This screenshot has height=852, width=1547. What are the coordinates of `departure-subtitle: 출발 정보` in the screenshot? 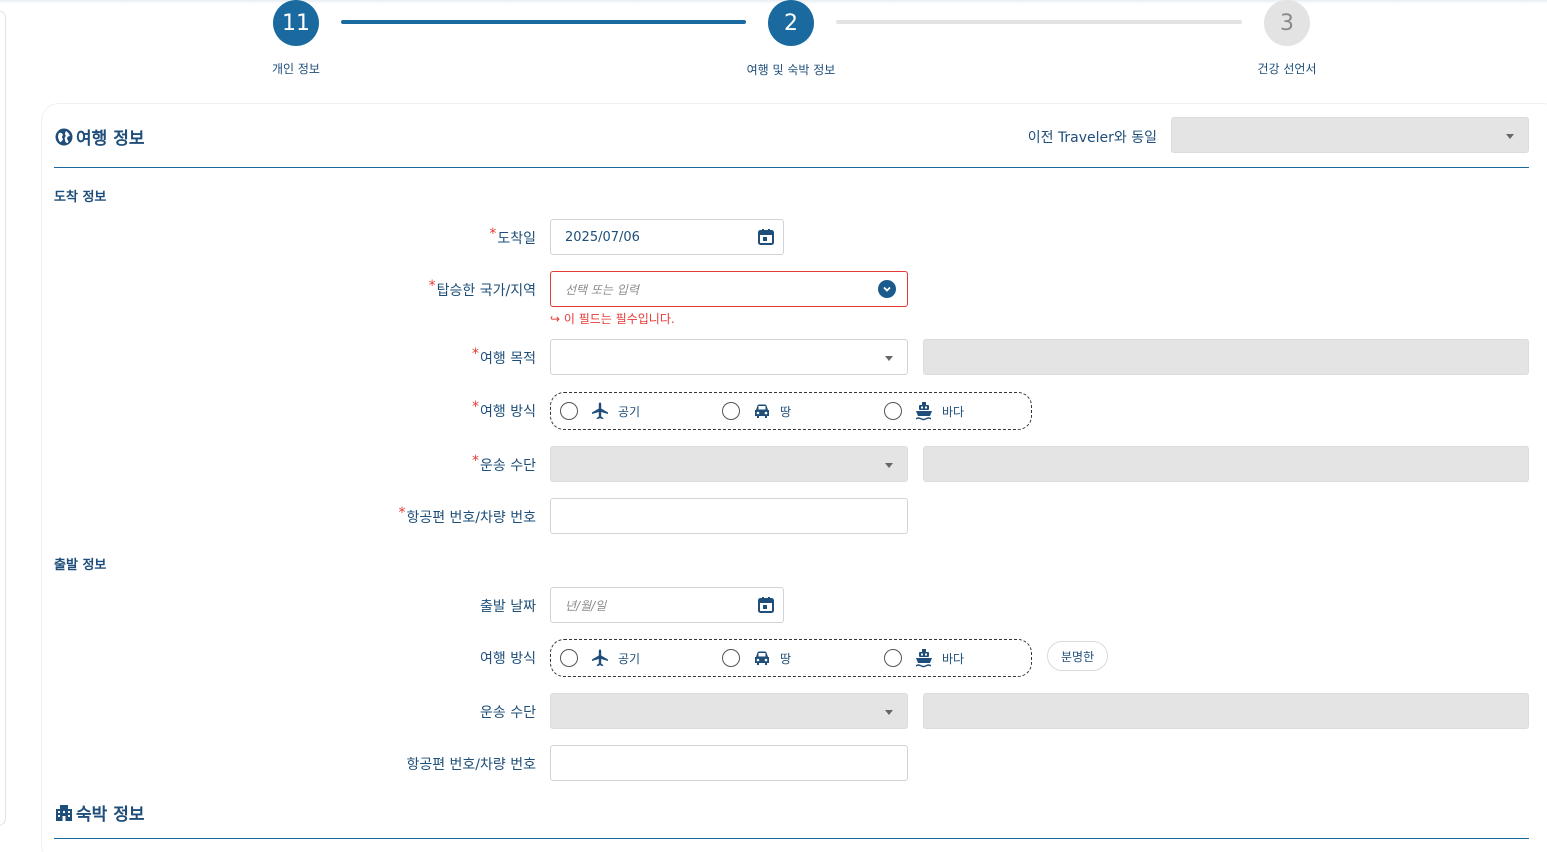 It's located at (80, 565).